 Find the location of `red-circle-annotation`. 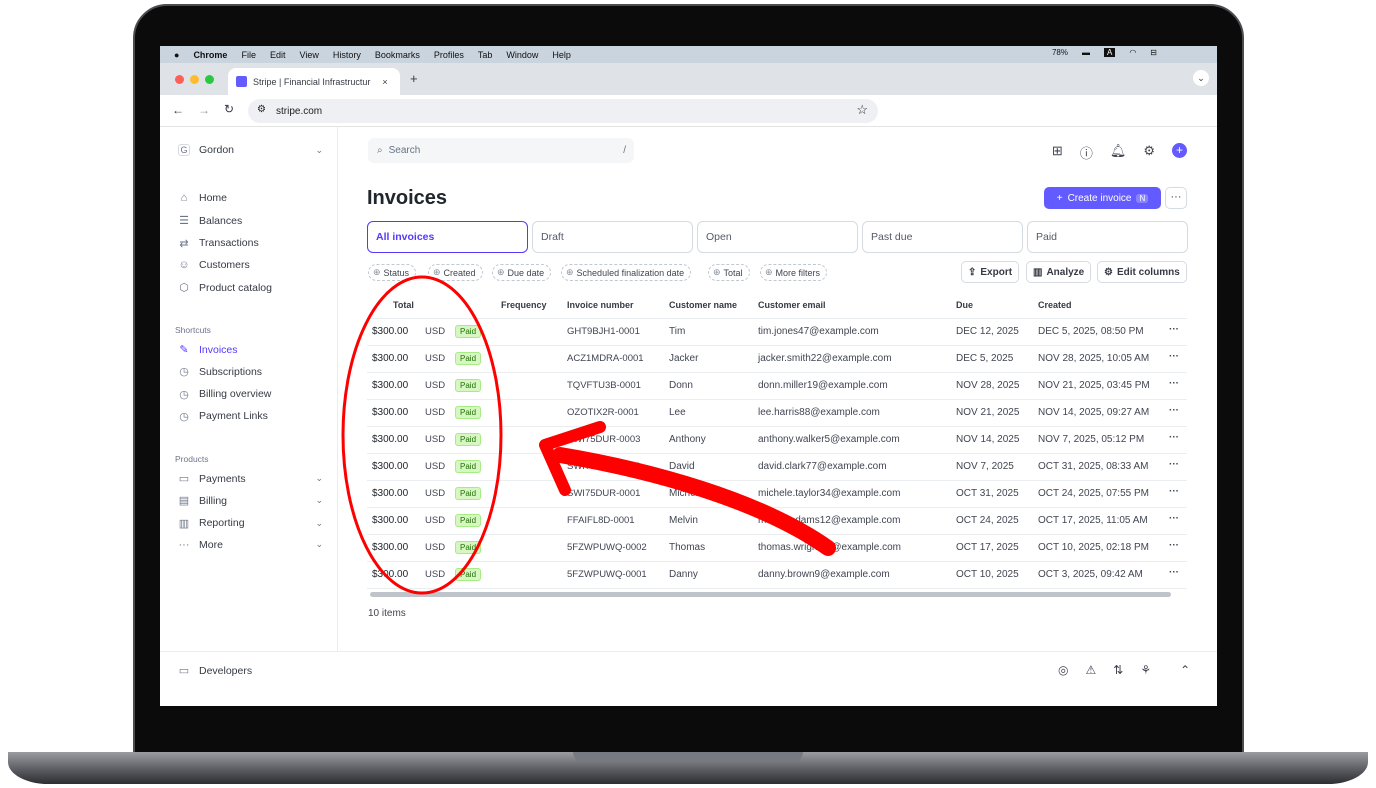

red-circle-annotation is located at coordinates (422, 435).